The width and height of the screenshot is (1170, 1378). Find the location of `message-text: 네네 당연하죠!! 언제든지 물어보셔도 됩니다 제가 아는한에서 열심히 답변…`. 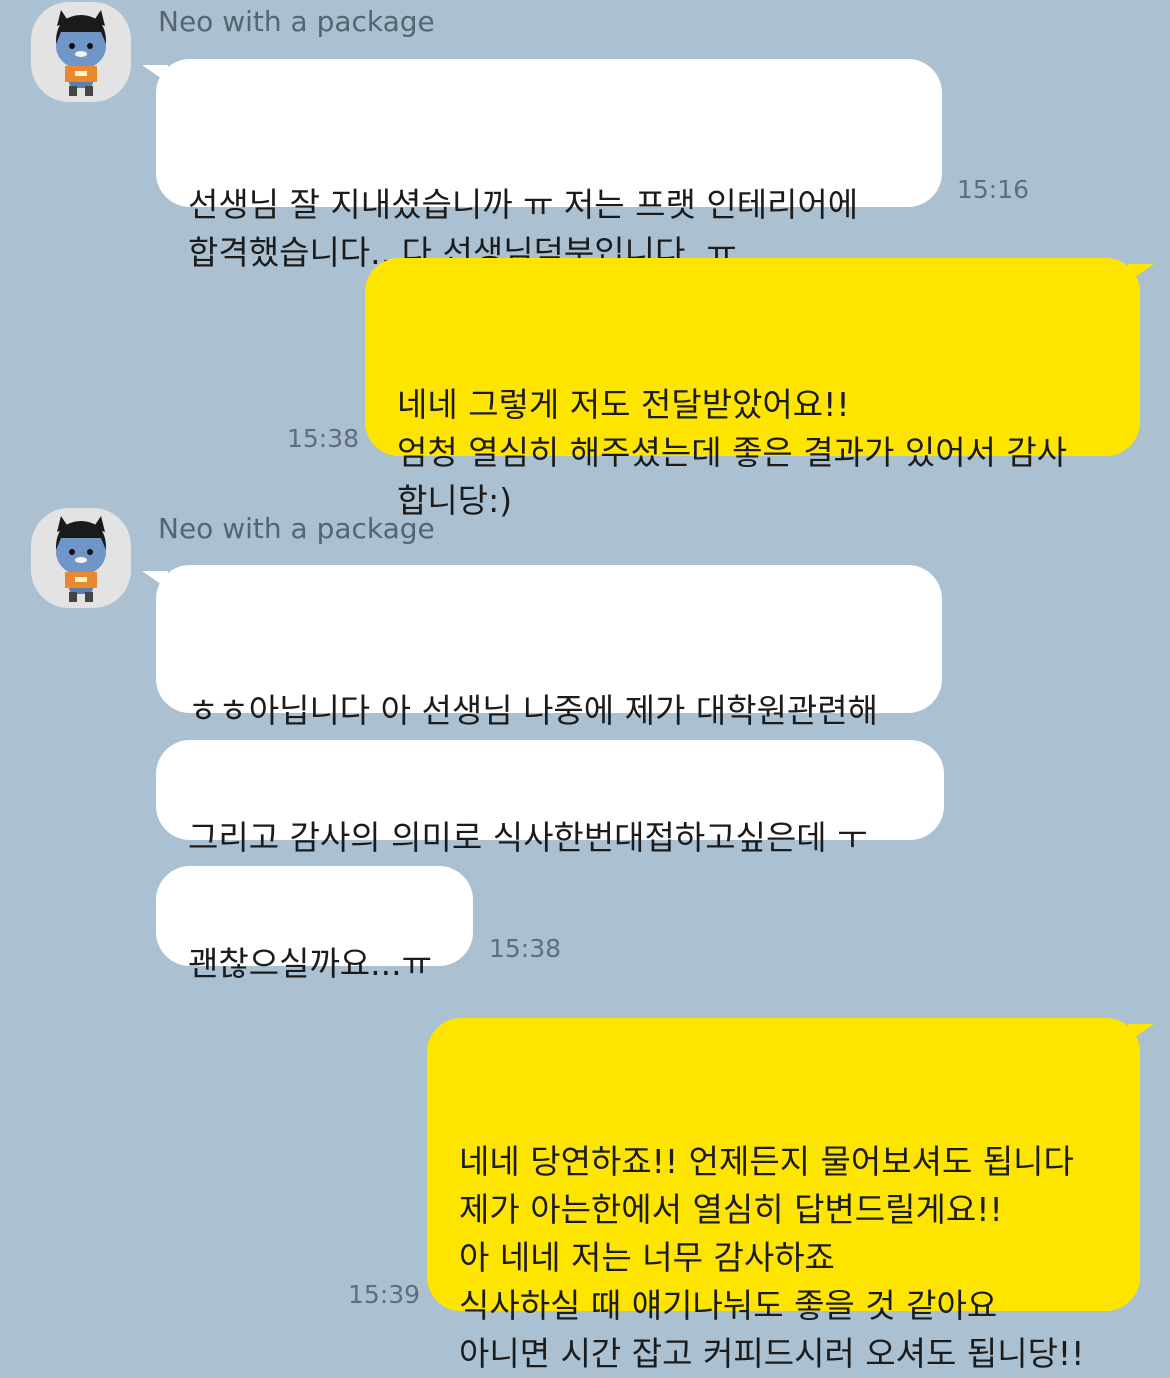

message-text: 네네 당연하죠!! 언제든지 물어보셔도 됩니다 제가 아는한에서 열심히 답변… is located at coordinates (772, 1257).